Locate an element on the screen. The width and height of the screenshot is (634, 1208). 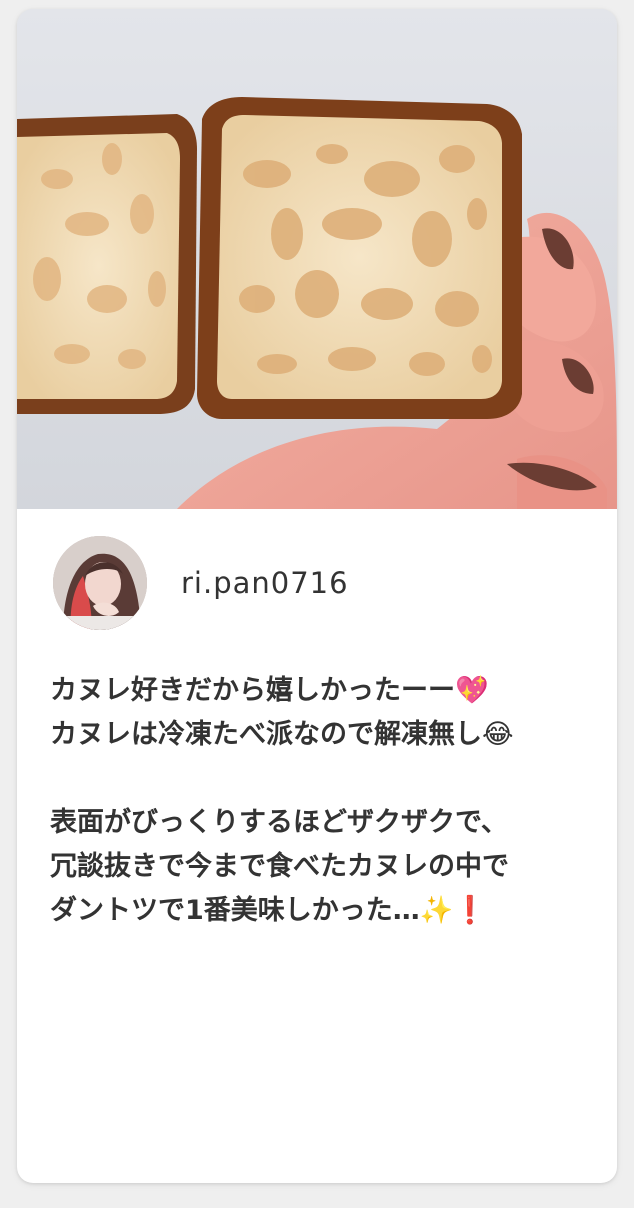
caption-line: カヌレ好きだから嬉しかったーー💖 is located at coordinates (269, 690).